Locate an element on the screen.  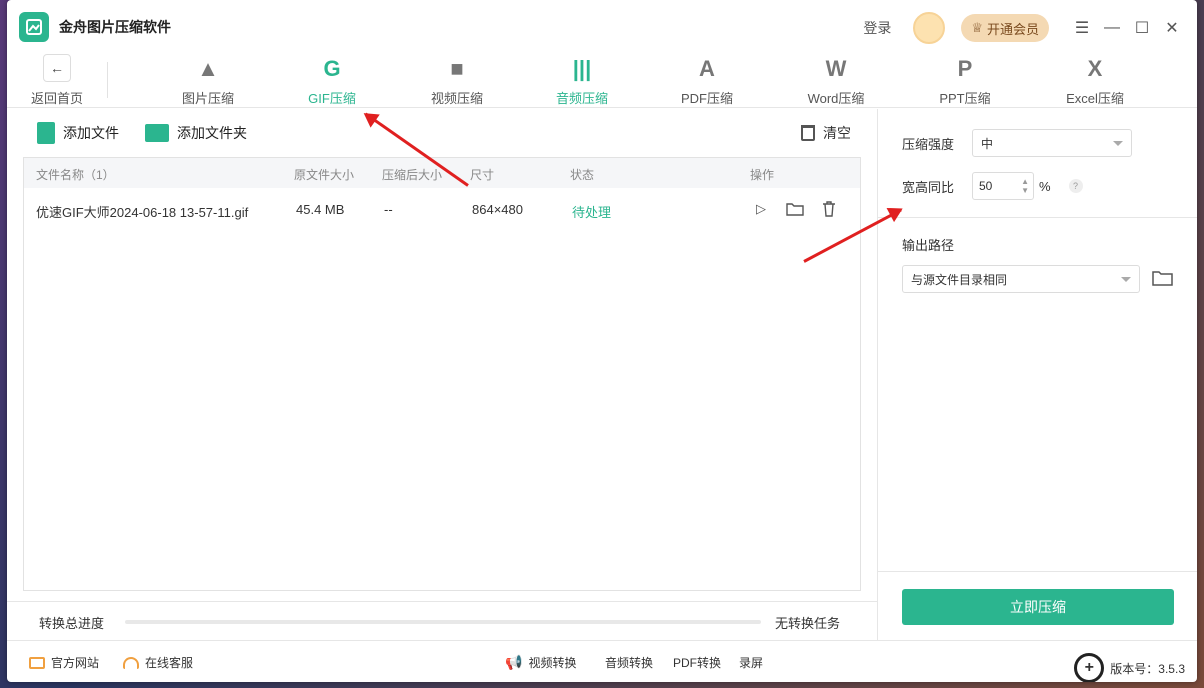
minimize-icon: — is located at coordinates (1112, 28).